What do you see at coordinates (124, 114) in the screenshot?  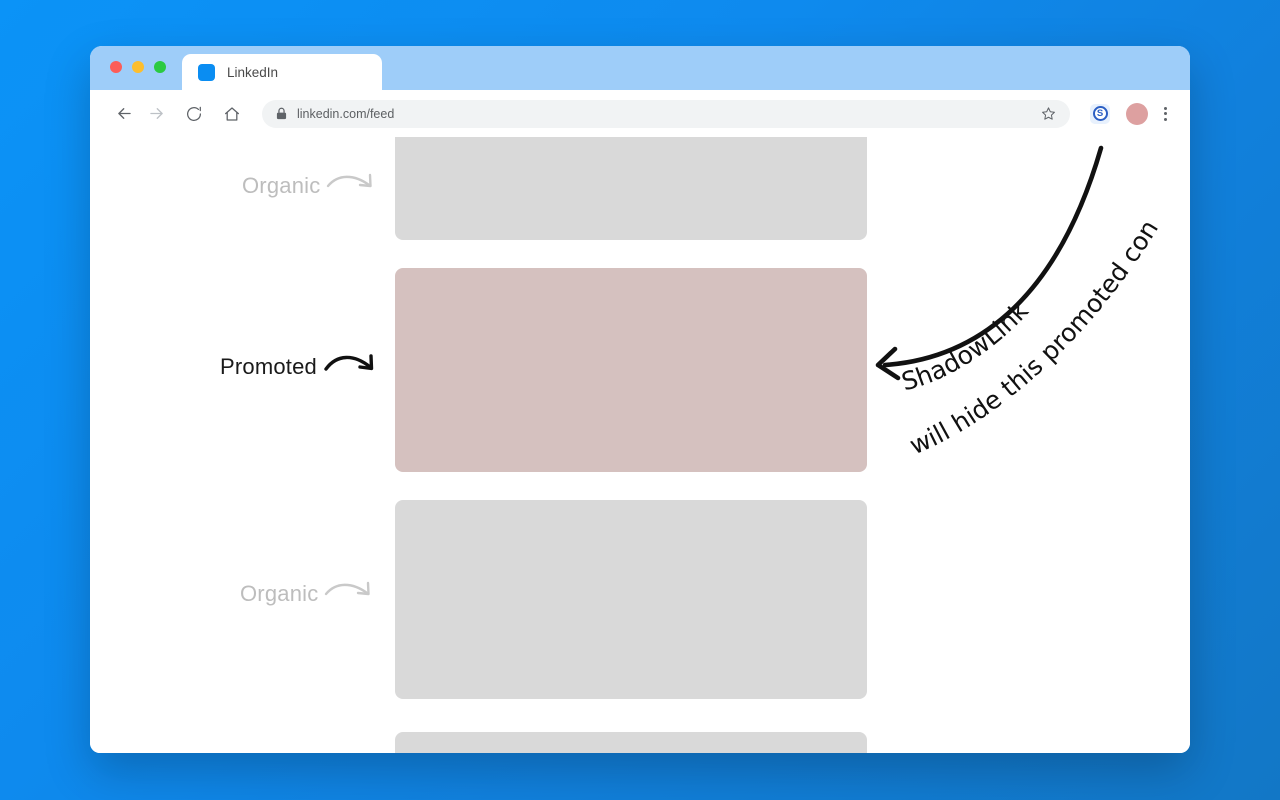 I see `back-arrow-icon` at bounding box center [124, 114].